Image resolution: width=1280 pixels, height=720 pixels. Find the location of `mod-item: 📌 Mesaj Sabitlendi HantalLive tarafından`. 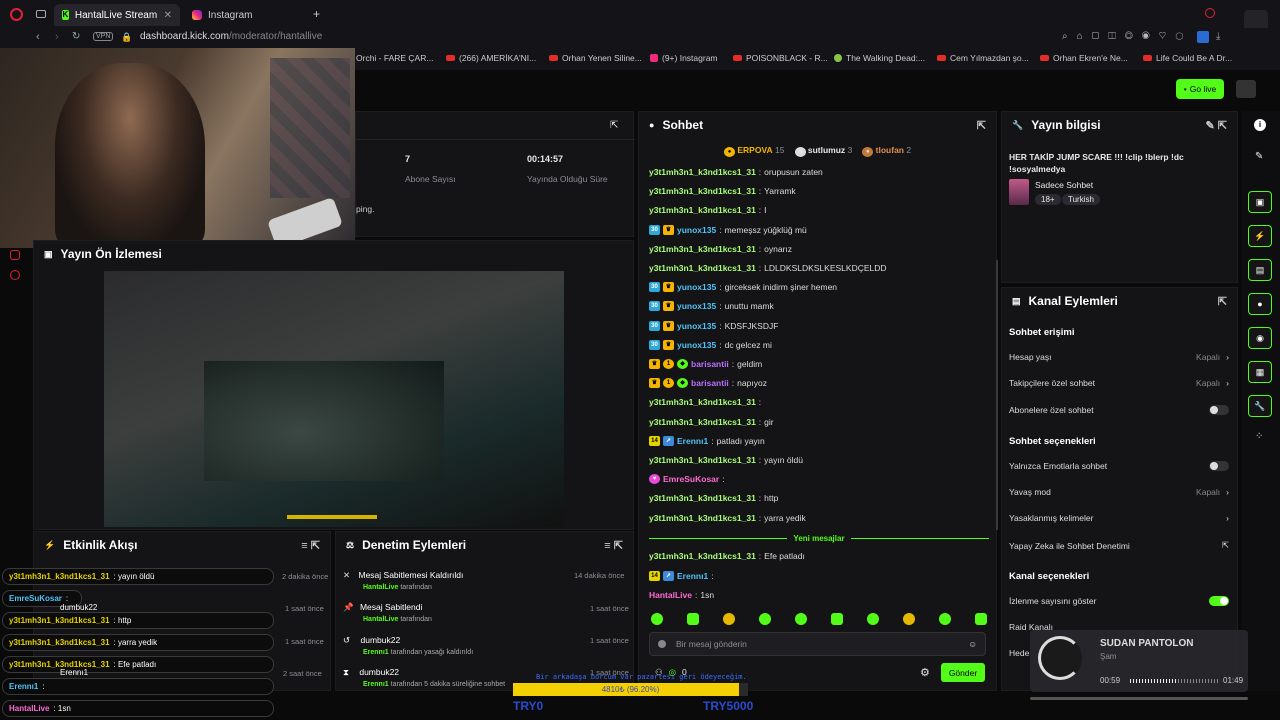

mod-item: 📌 Mesaj Sabitlendi HantalLive tarafından is located at coordinates (387, 612).